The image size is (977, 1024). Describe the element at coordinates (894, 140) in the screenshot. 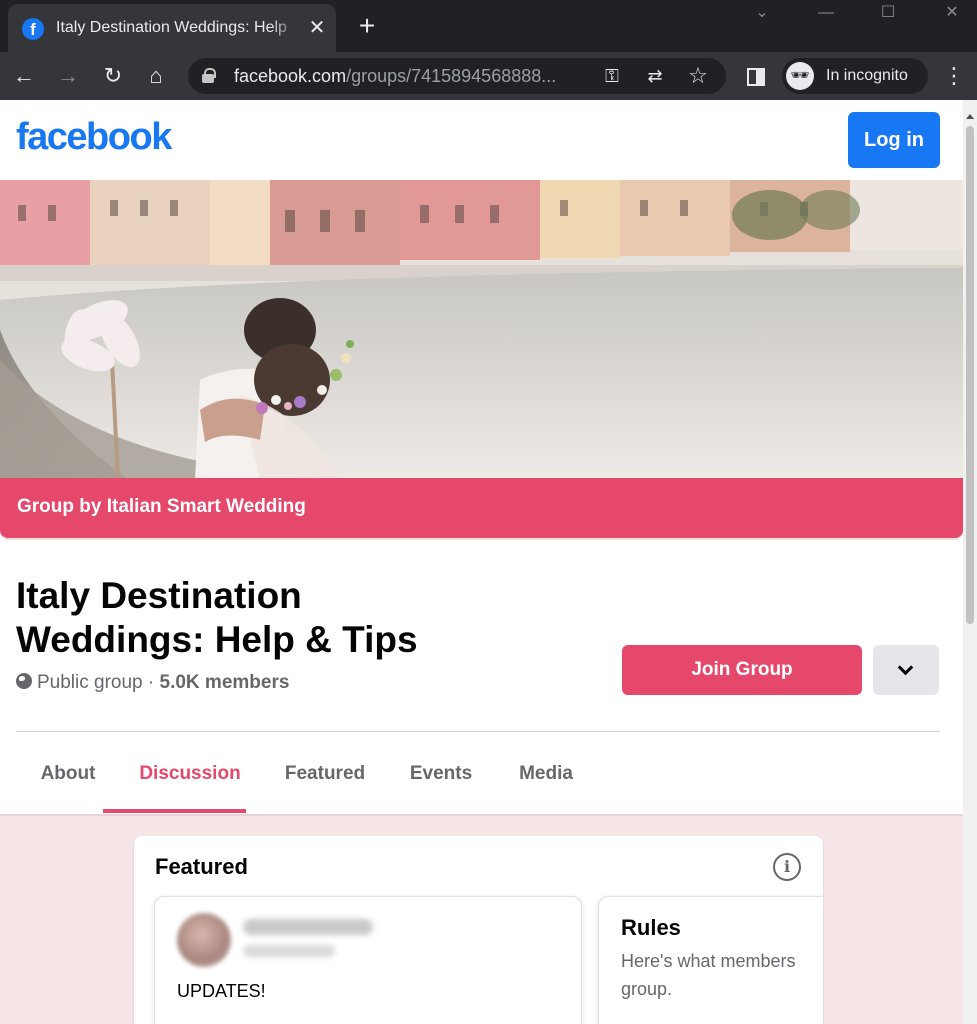

I see `login-button: Log in` at that location.